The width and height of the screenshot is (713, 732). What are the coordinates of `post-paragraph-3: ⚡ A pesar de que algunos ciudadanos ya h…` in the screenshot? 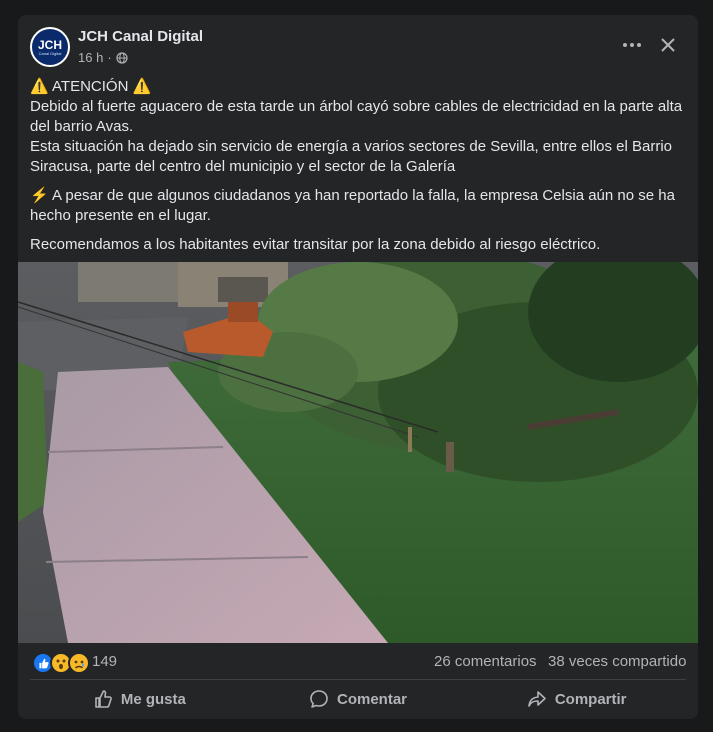 It's located at (352, 205).